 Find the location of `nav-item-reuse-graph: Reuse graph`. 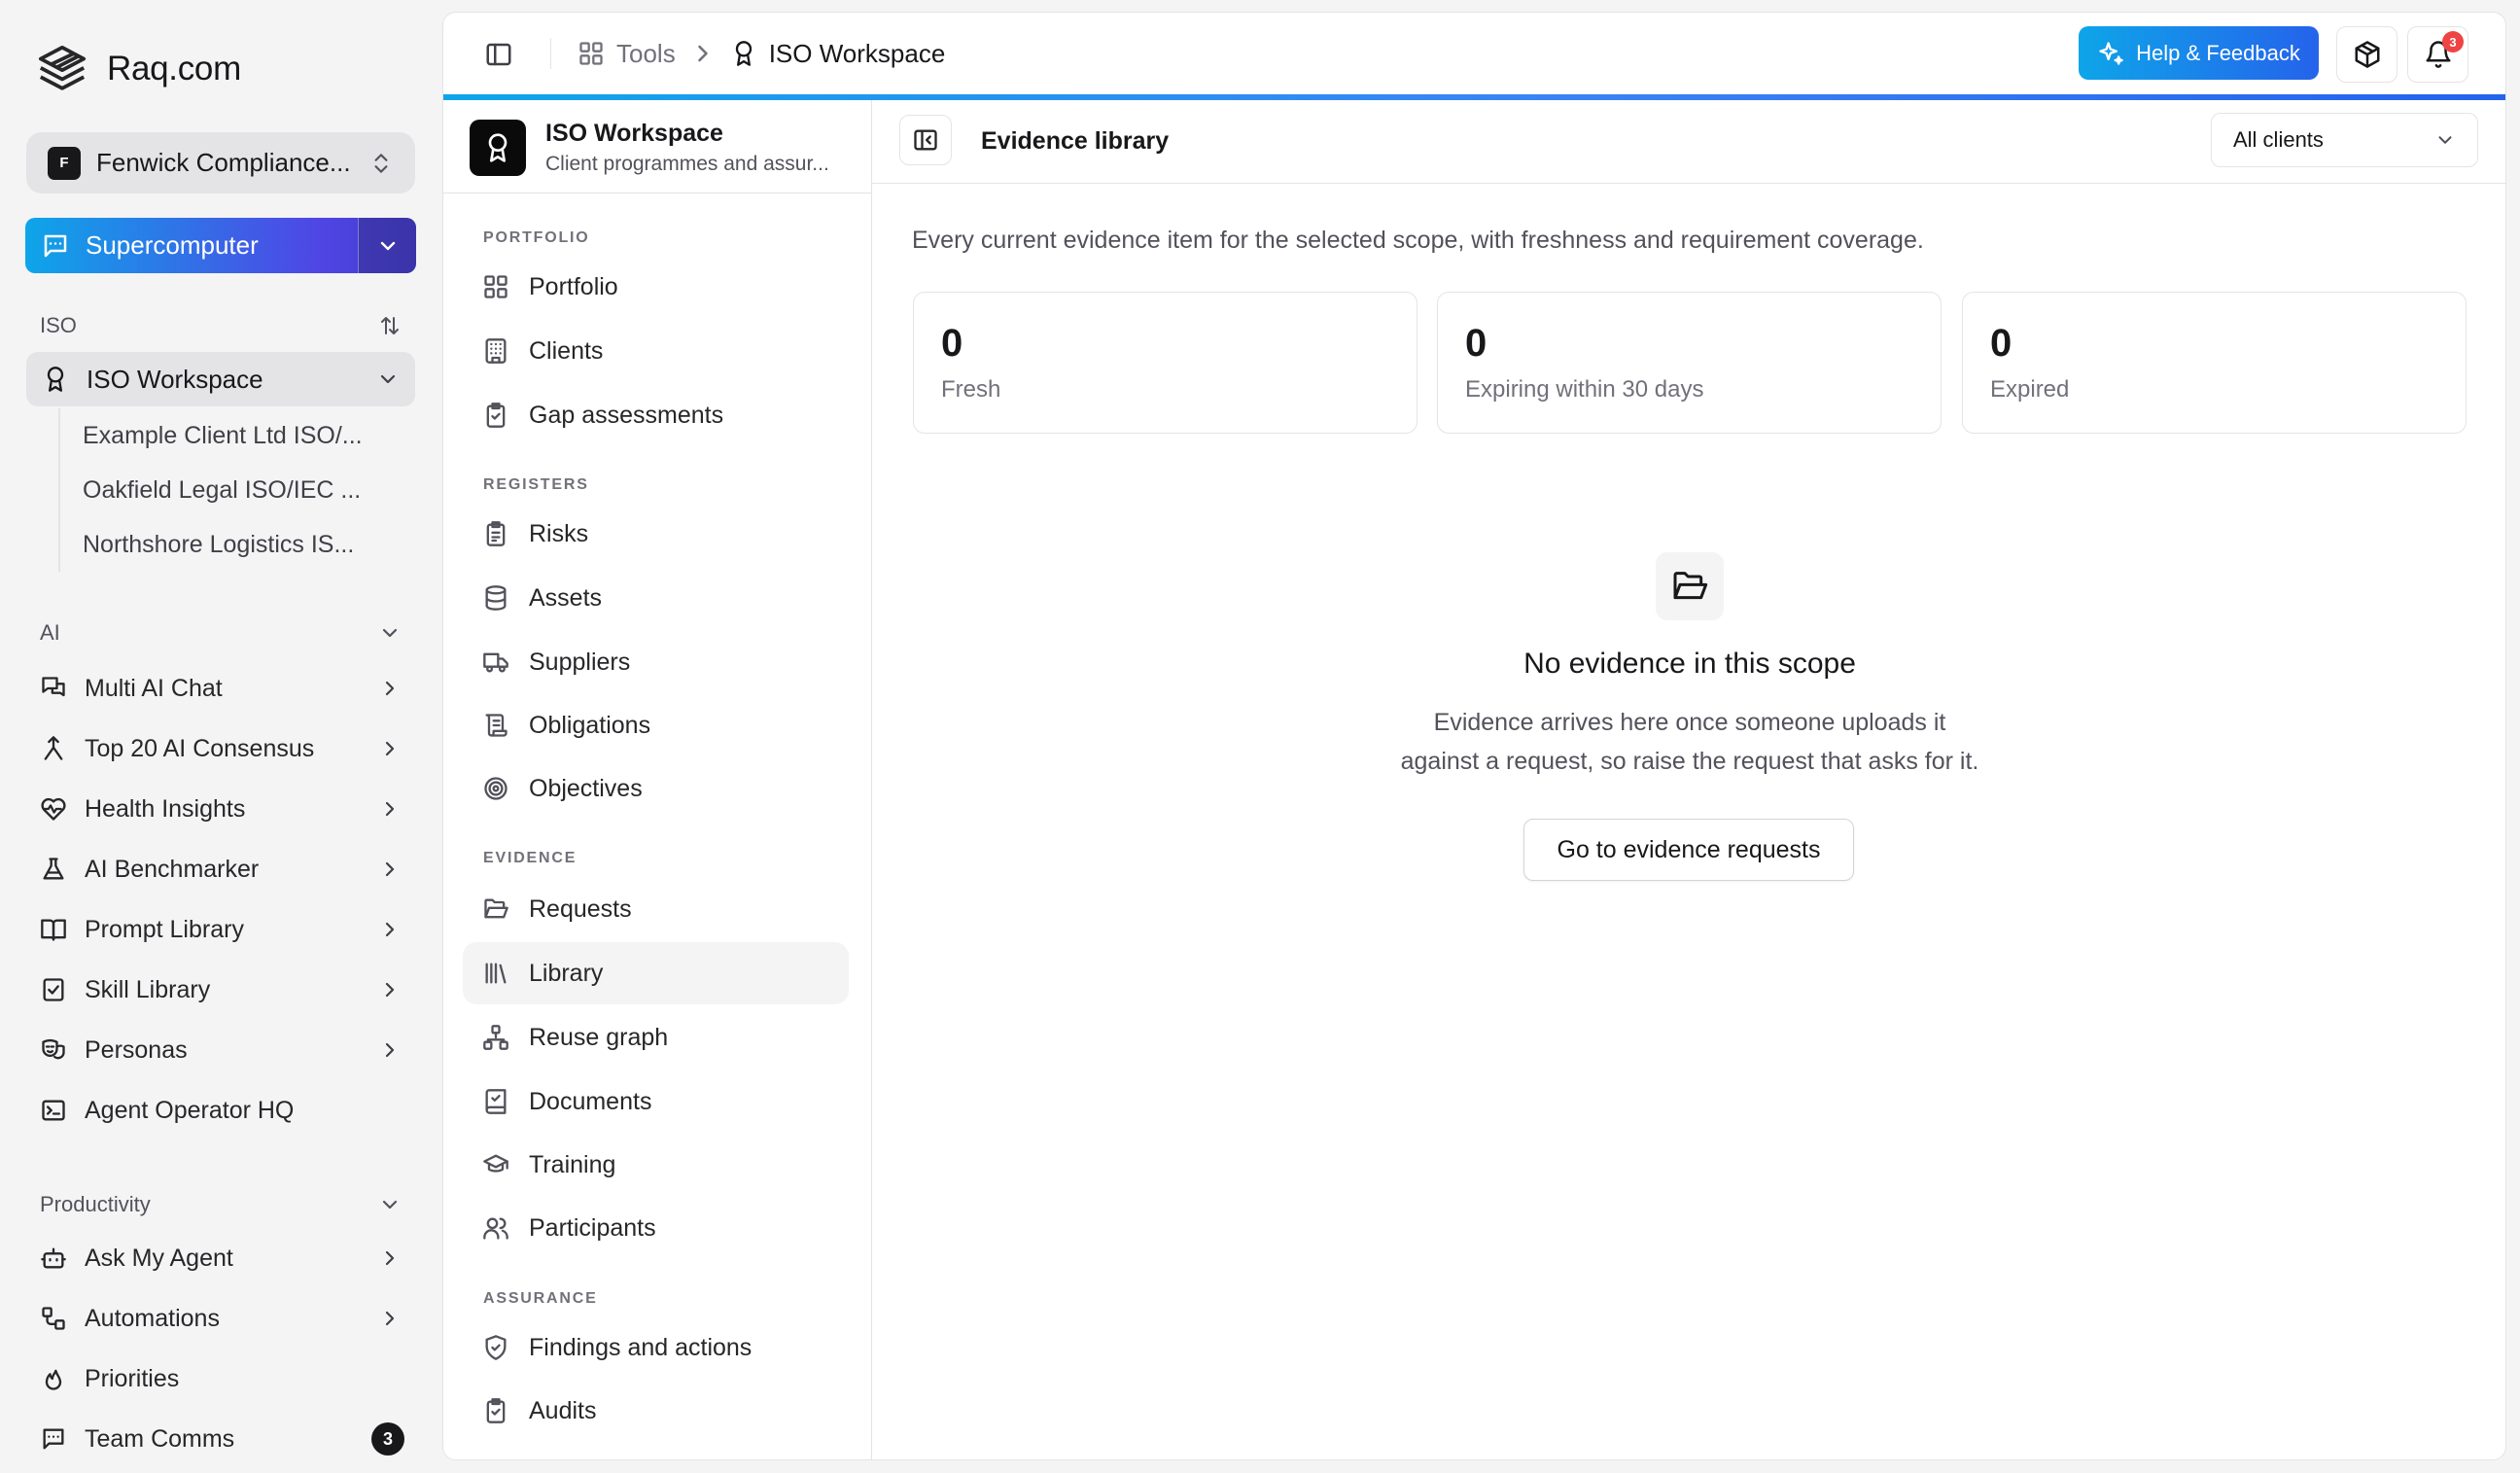

nav-item-reuse-graph: Reuse graph is located at coordinates (656, 1037).